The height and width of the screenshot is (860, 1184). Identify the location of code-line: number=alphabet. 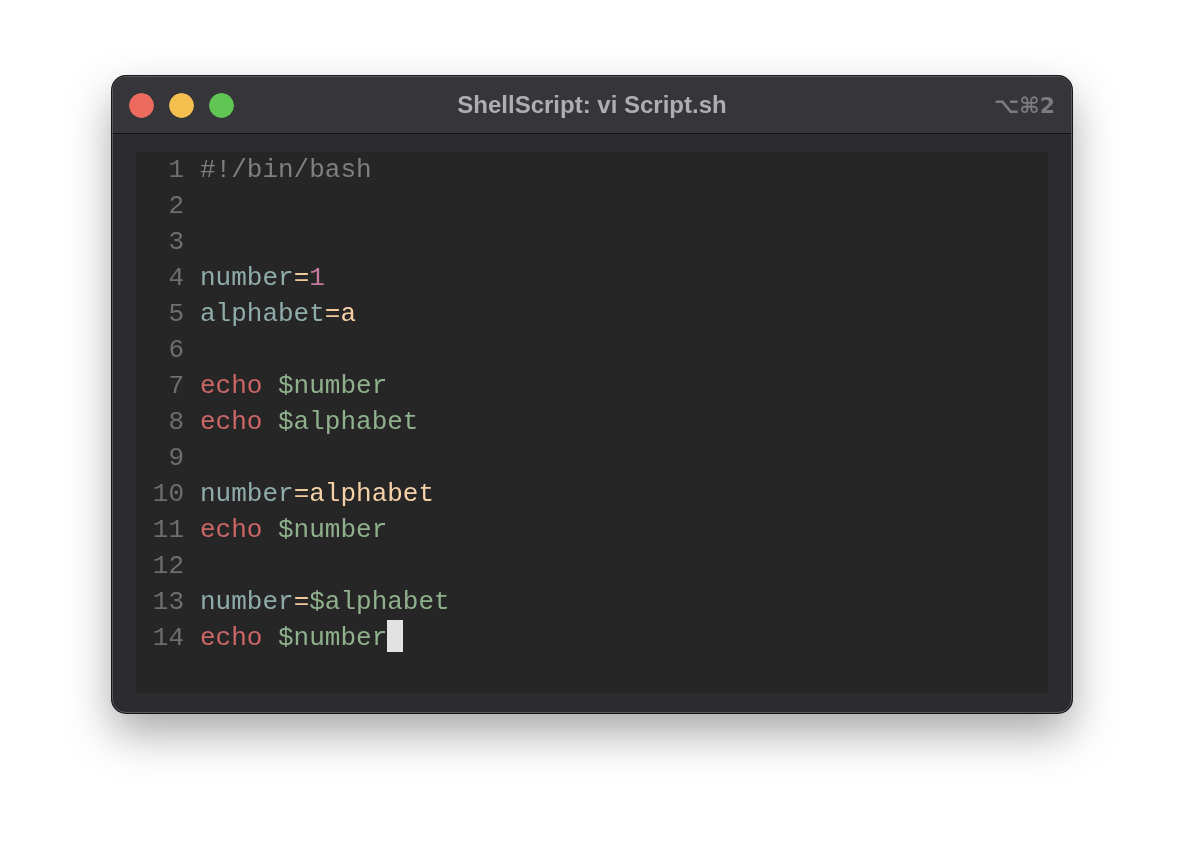
(317, 494).